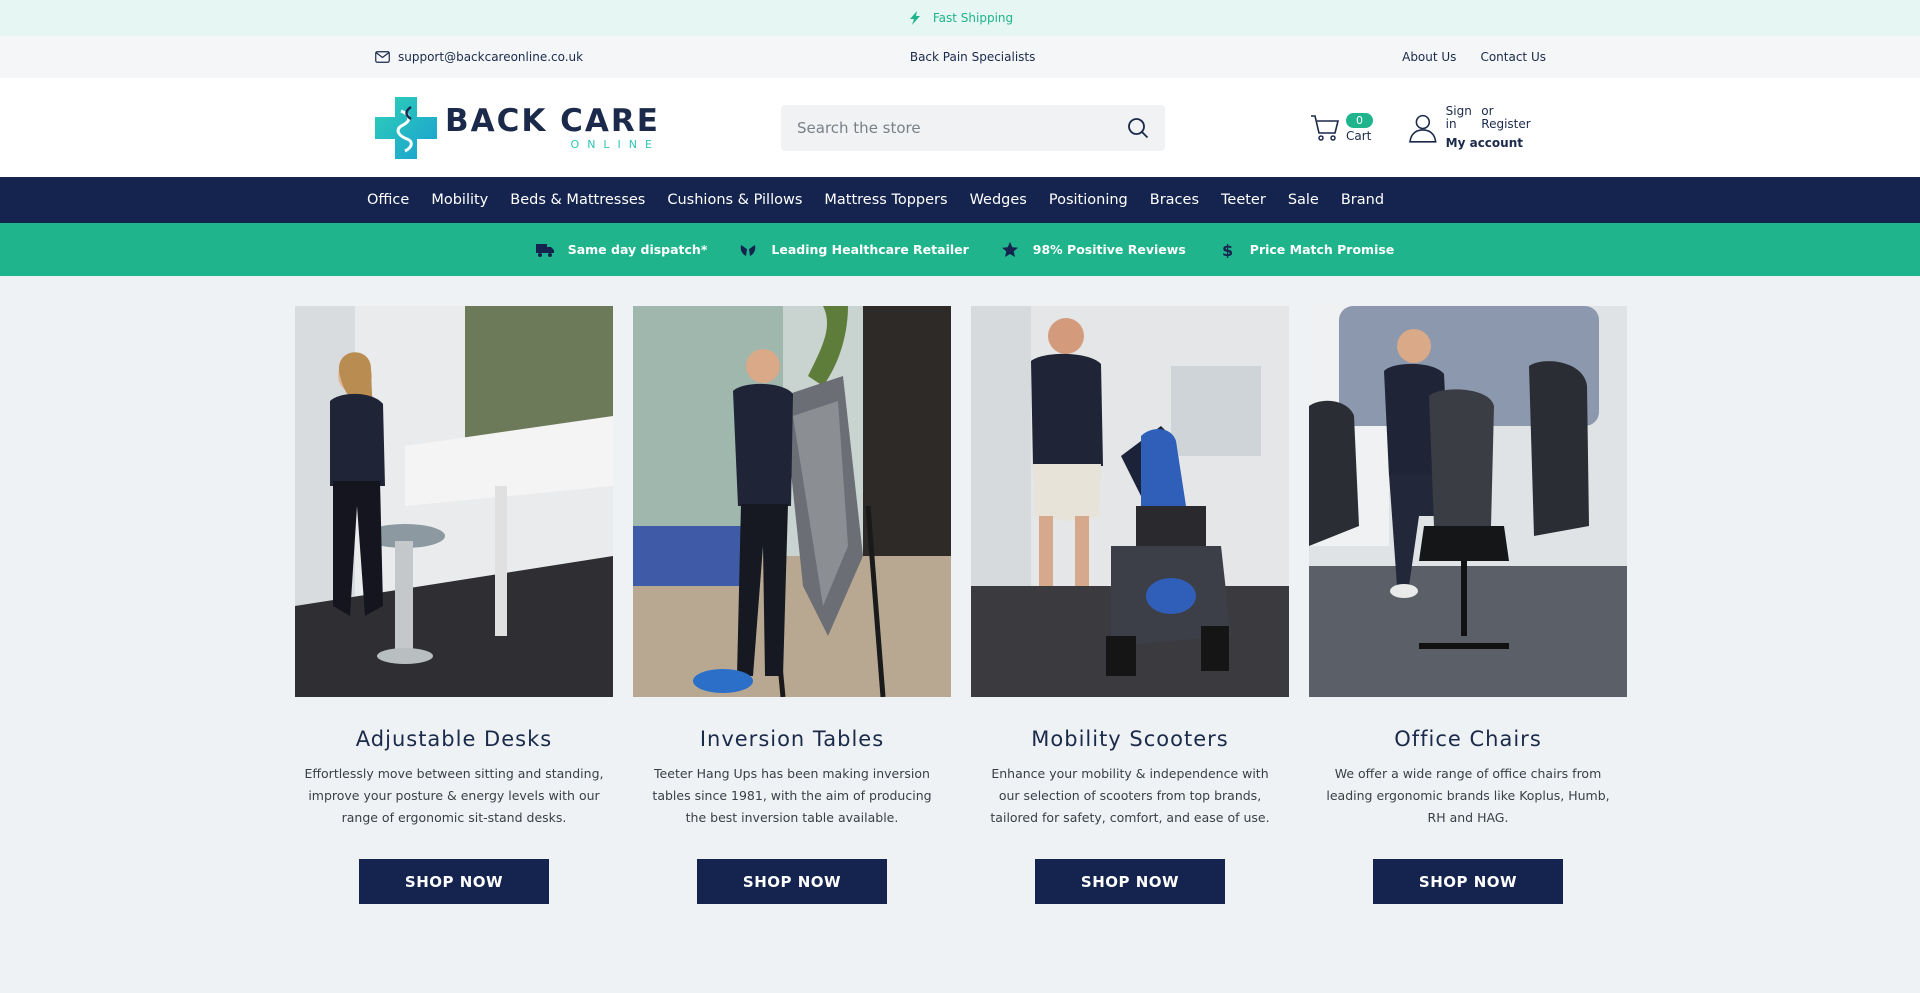  What do you see at coordinates (1513, 57) in the screenshot?
I see `contact-us-link: Contact Us` at bounding box center [1513, 57].